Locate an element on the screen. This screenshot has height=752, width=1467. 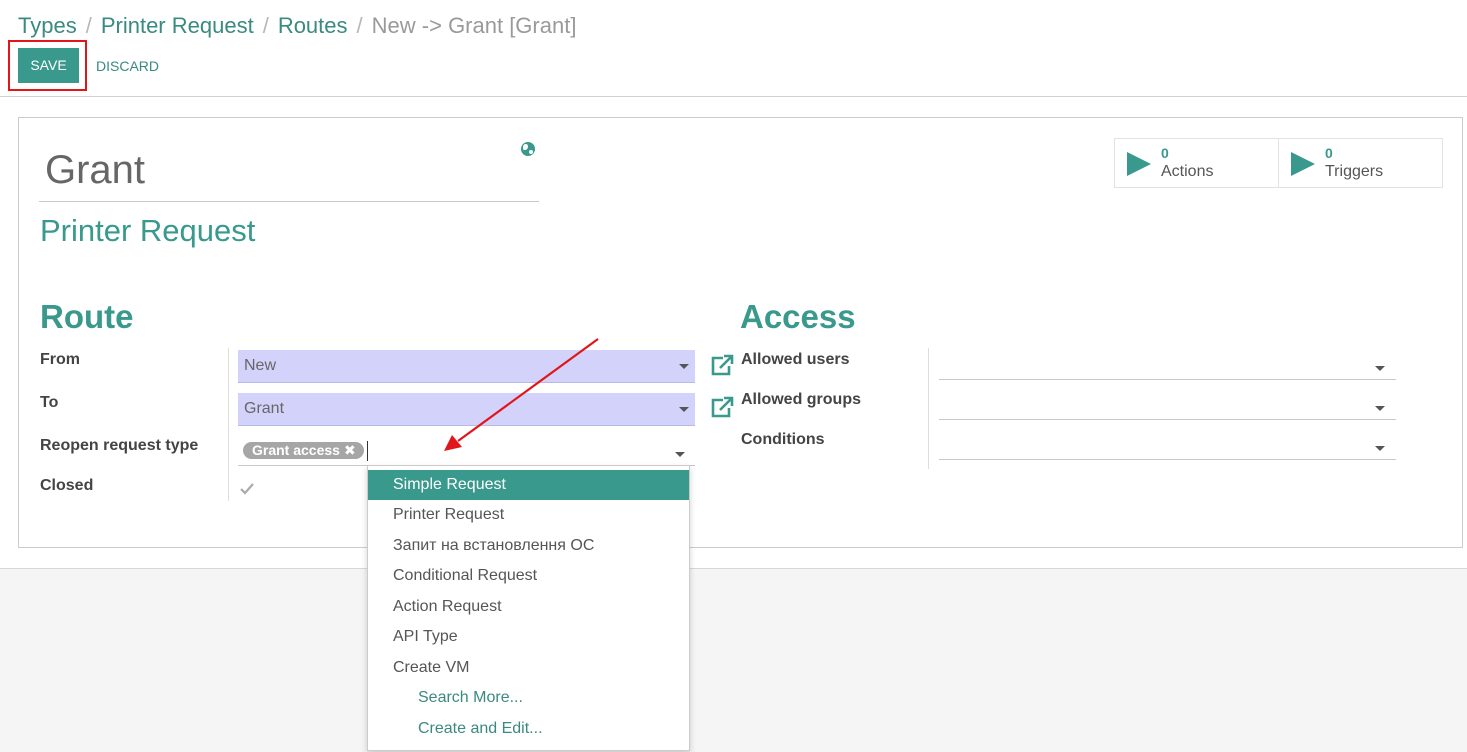
allowed-users-label: Allowed users is located at coordinates (795, 359).